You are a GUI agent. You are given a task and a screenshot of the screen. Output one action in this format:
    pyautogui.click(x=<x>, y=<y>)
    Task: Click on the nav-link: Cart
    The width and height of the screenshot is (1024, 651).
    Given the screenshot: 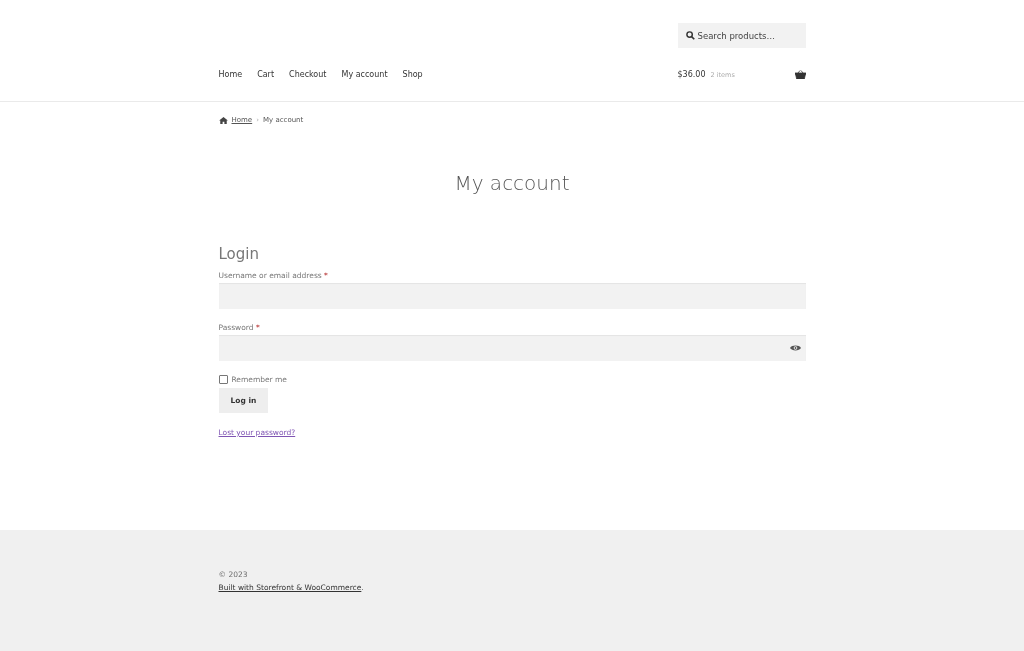 What is the action you would take?
    pyautogui.click(x=266, y=74)
    